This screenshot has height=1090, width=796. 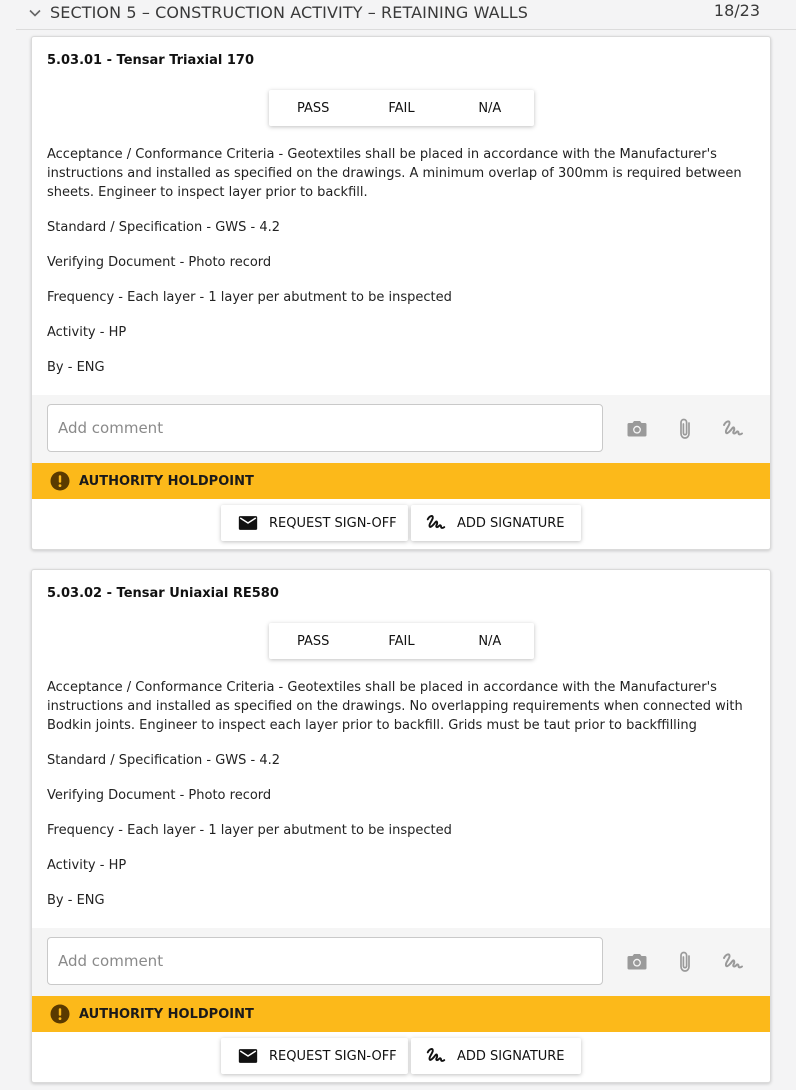 I want to click on item-title: 5.03.02 - Tensar Uniaxial RE580, so click(x=163, y=593).